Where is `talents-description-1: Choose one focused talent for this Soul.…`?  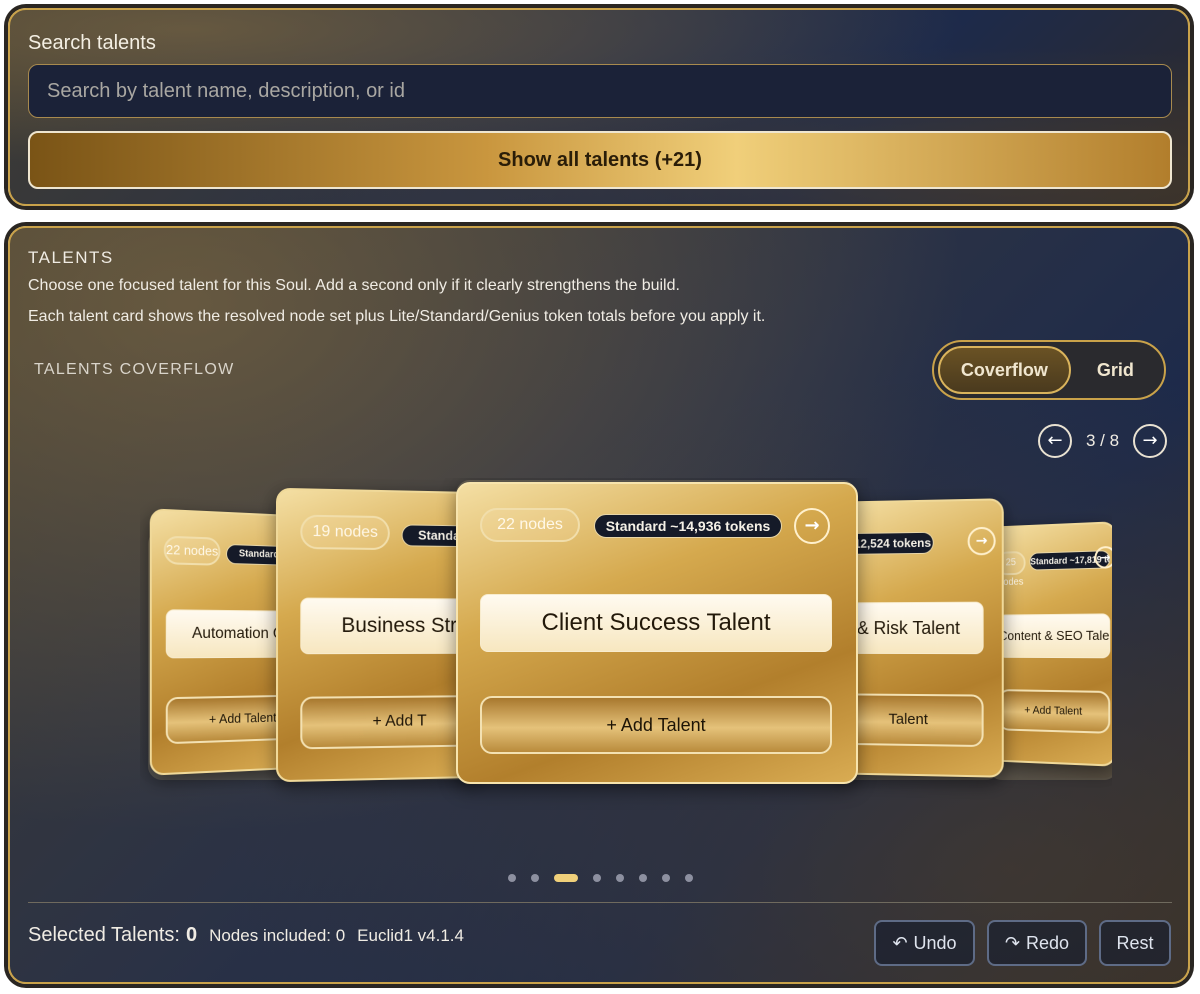 talents-description-1: Choose one focused talent for this Soul.… is located at coordinates (354, 285).